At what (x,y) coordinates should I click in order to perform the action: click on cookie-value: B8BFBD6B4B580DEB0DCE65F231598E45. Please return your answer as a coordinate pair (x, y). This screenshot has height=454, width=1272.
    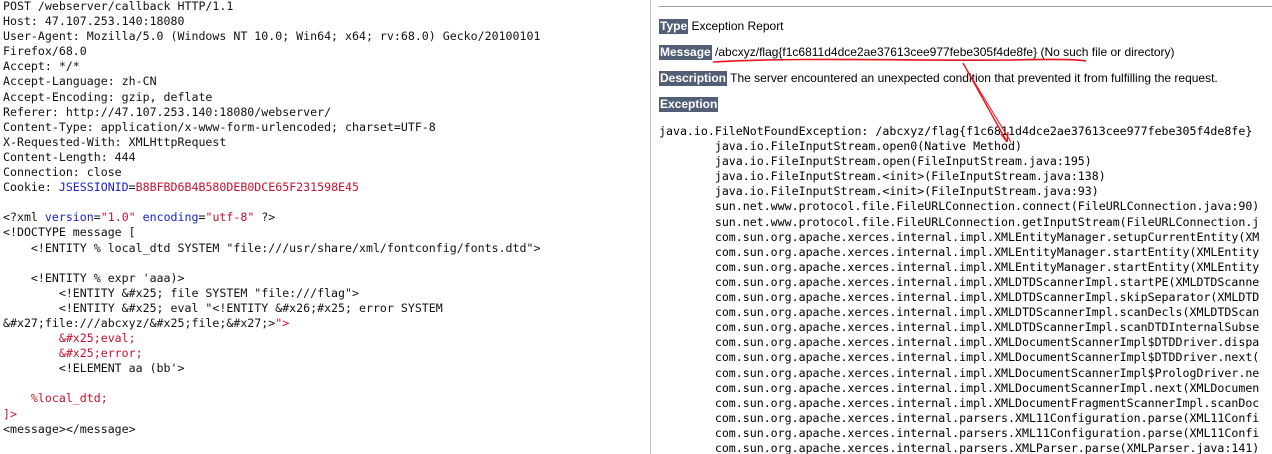
    Looking at the image, I should click on (247, 187).